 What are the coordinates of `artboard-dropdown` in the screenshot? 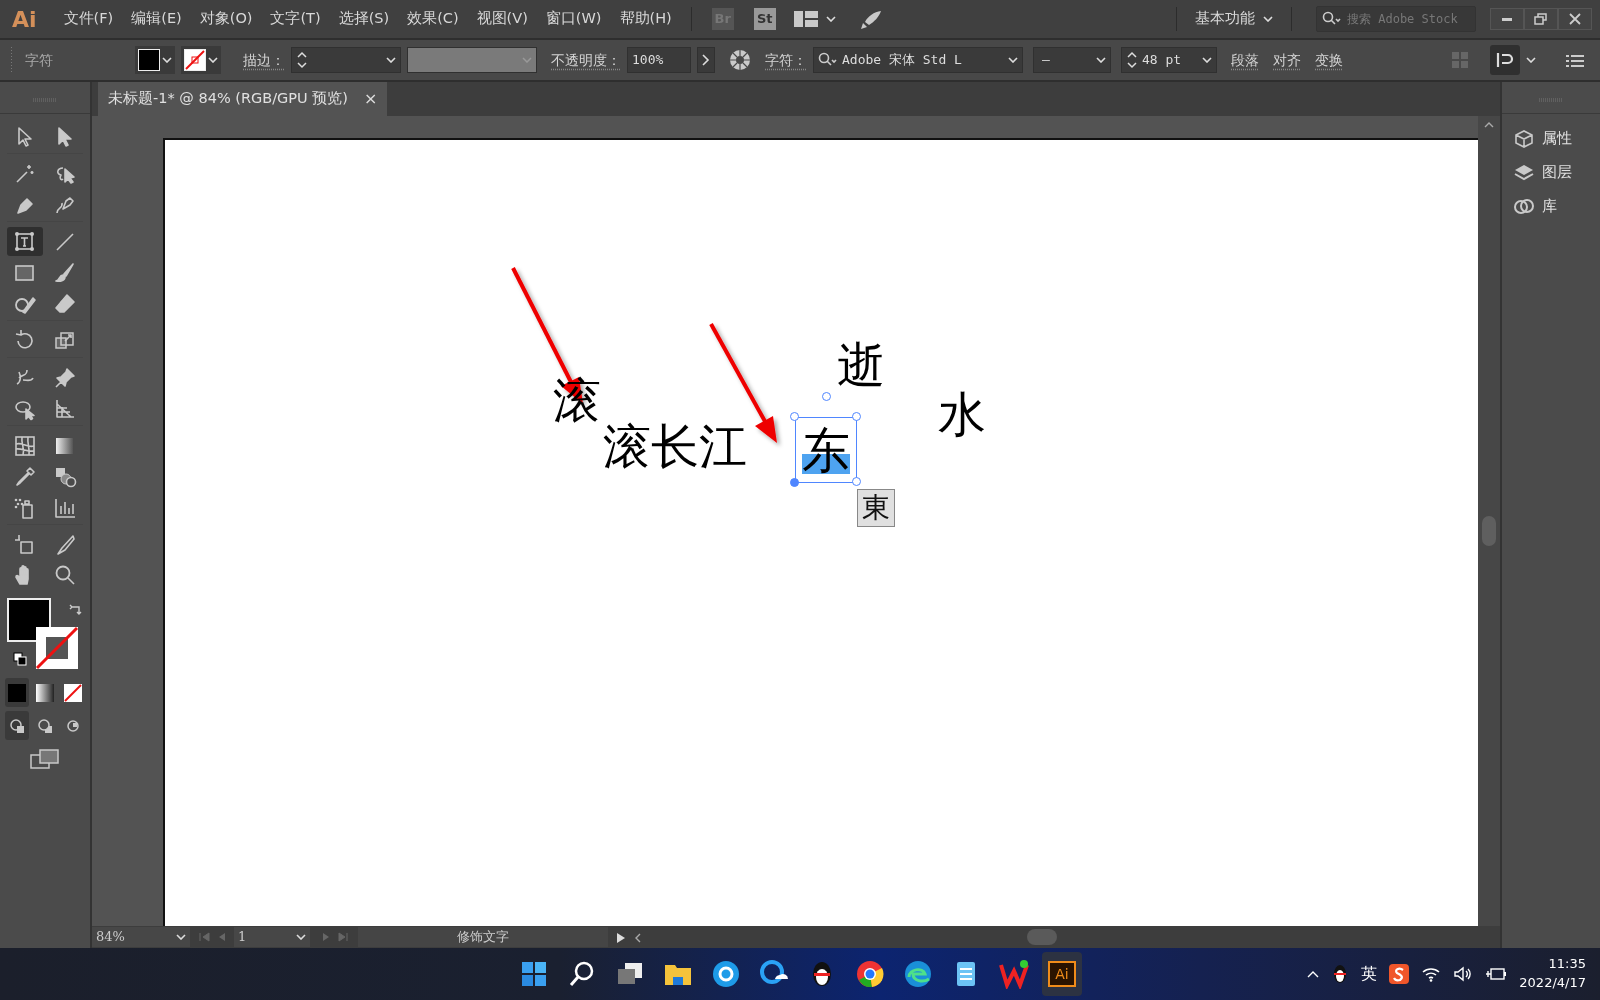 It's located at (301, 937).